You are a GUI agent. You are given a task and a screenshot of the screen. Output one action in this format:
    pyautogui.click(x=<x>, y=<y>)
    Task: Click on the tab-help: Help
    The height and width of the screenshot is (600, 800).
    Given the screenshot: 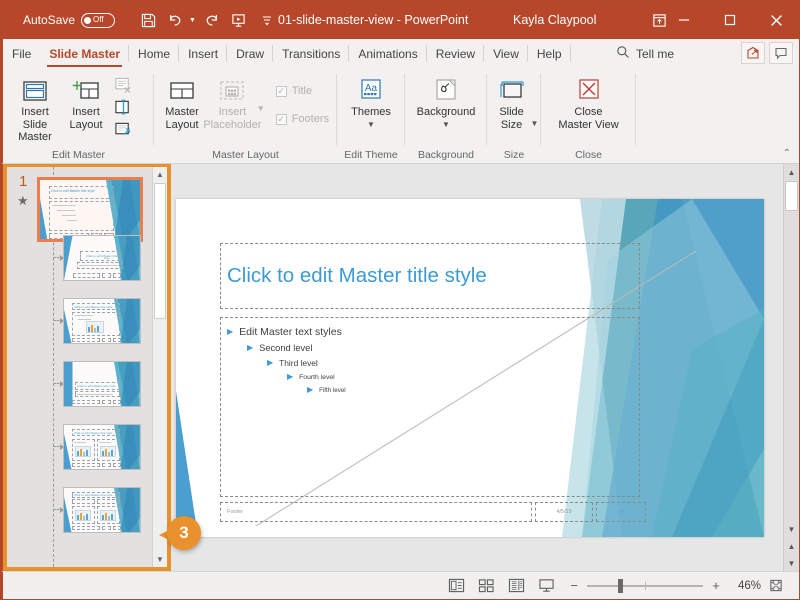 What is the action you would take?
    pyautogui.click(x=549, y=53)
    